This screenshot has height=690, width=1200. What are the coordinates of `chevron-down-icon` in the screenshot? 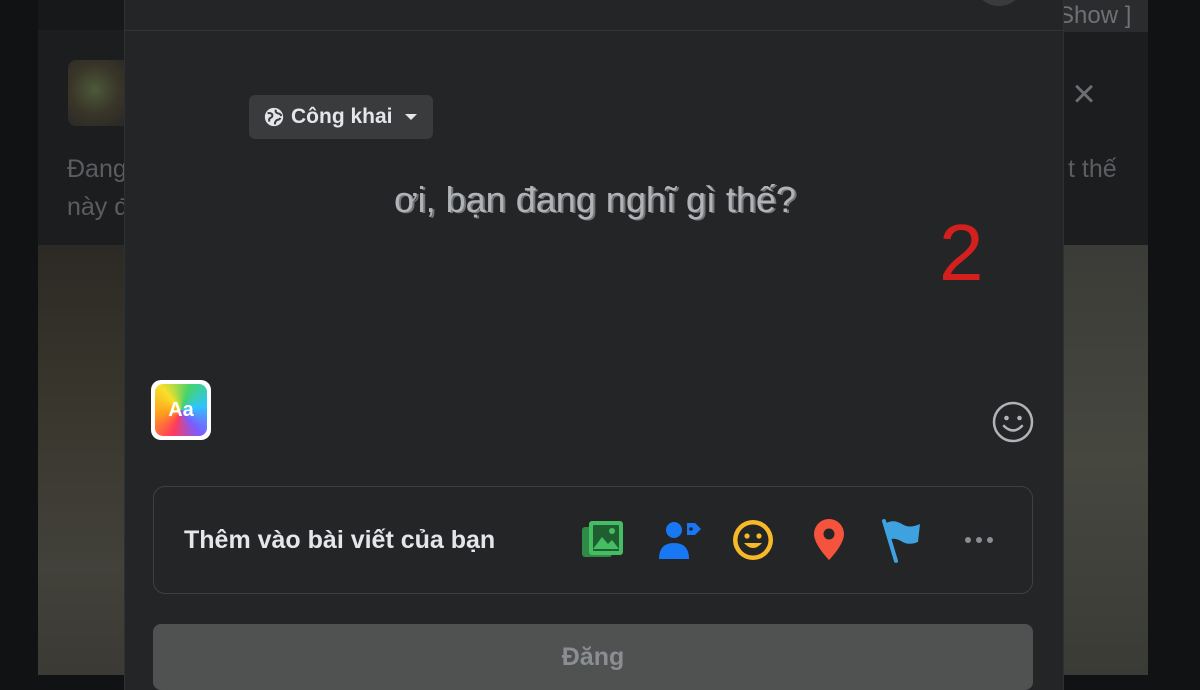 It's located at (410, 117).